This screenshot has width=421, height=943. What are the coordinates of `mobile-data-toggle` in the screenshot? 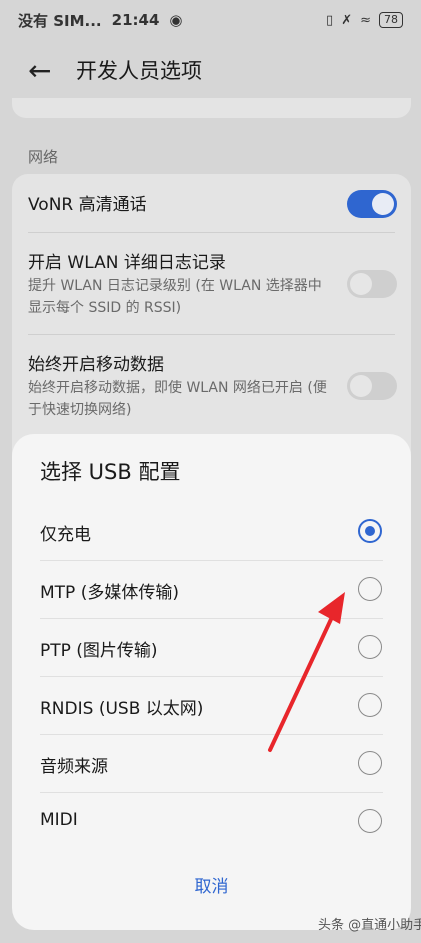 It's located at (372, 386).